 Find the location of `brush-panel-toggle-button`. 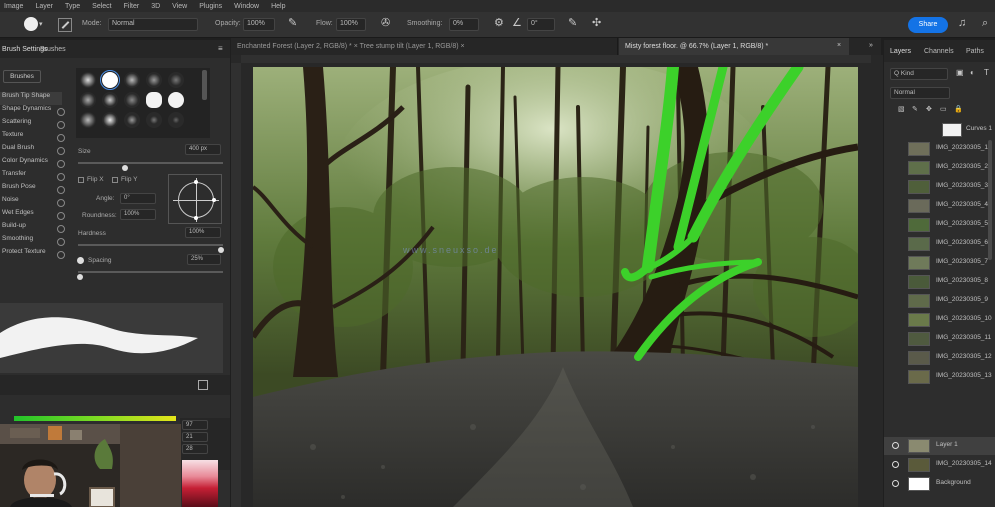

brush-panel-toggle-button is located at coordinates (65, 25).